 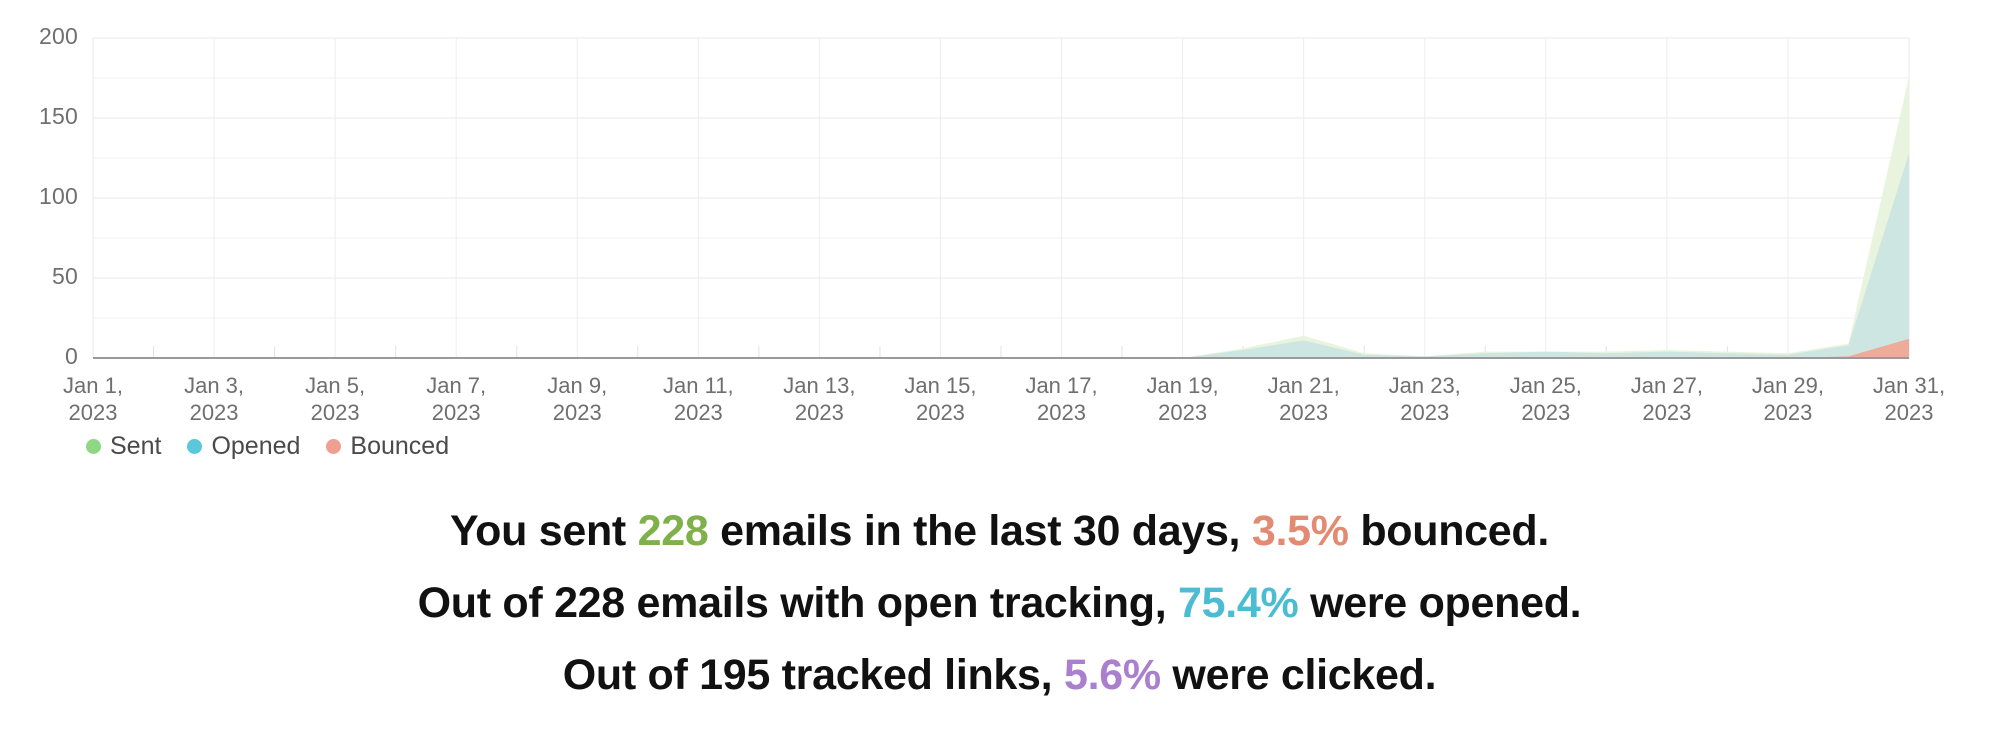 What do you see at coordinates (1238, 603) in the screenshot?
I see `open-rate-value: 75.4%` at bounding box center [1238, 603].